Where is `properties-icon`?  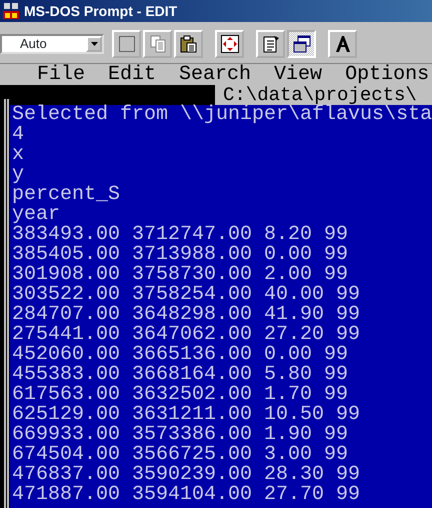 properties-icon is located at coordinates (270, 44).